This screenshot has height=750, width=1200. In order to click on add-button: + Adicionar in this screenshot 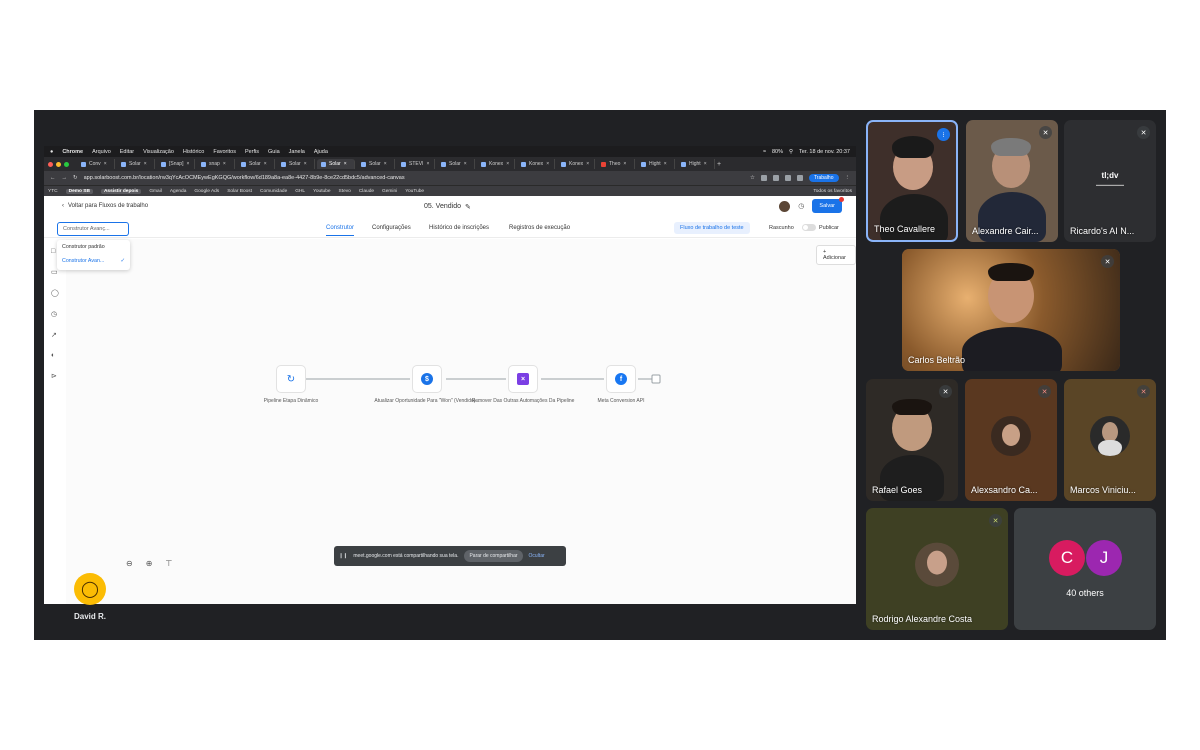, I will do `click(836, 255)`.